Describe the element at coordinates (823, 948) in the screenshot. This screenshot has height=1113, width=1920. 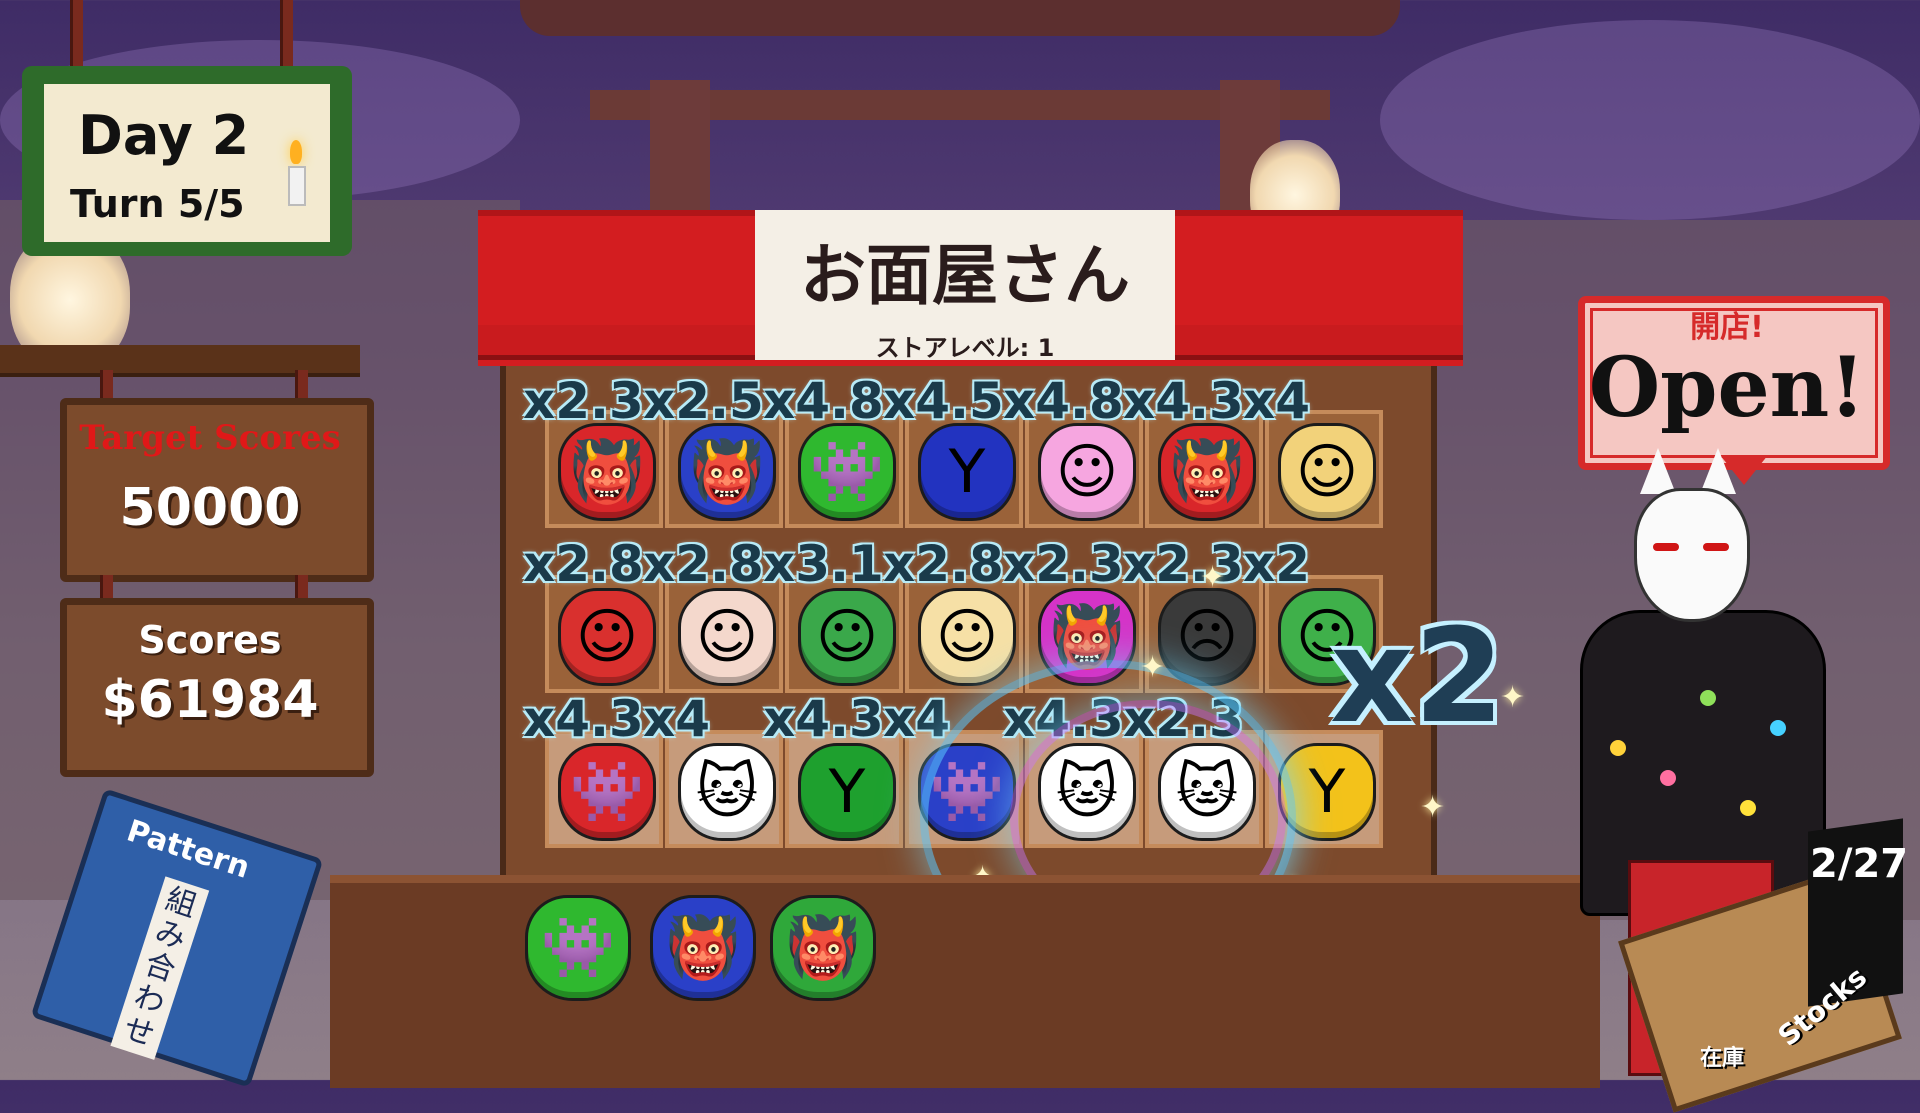
I see `green-oni-mask-icon: 👹` at that location.